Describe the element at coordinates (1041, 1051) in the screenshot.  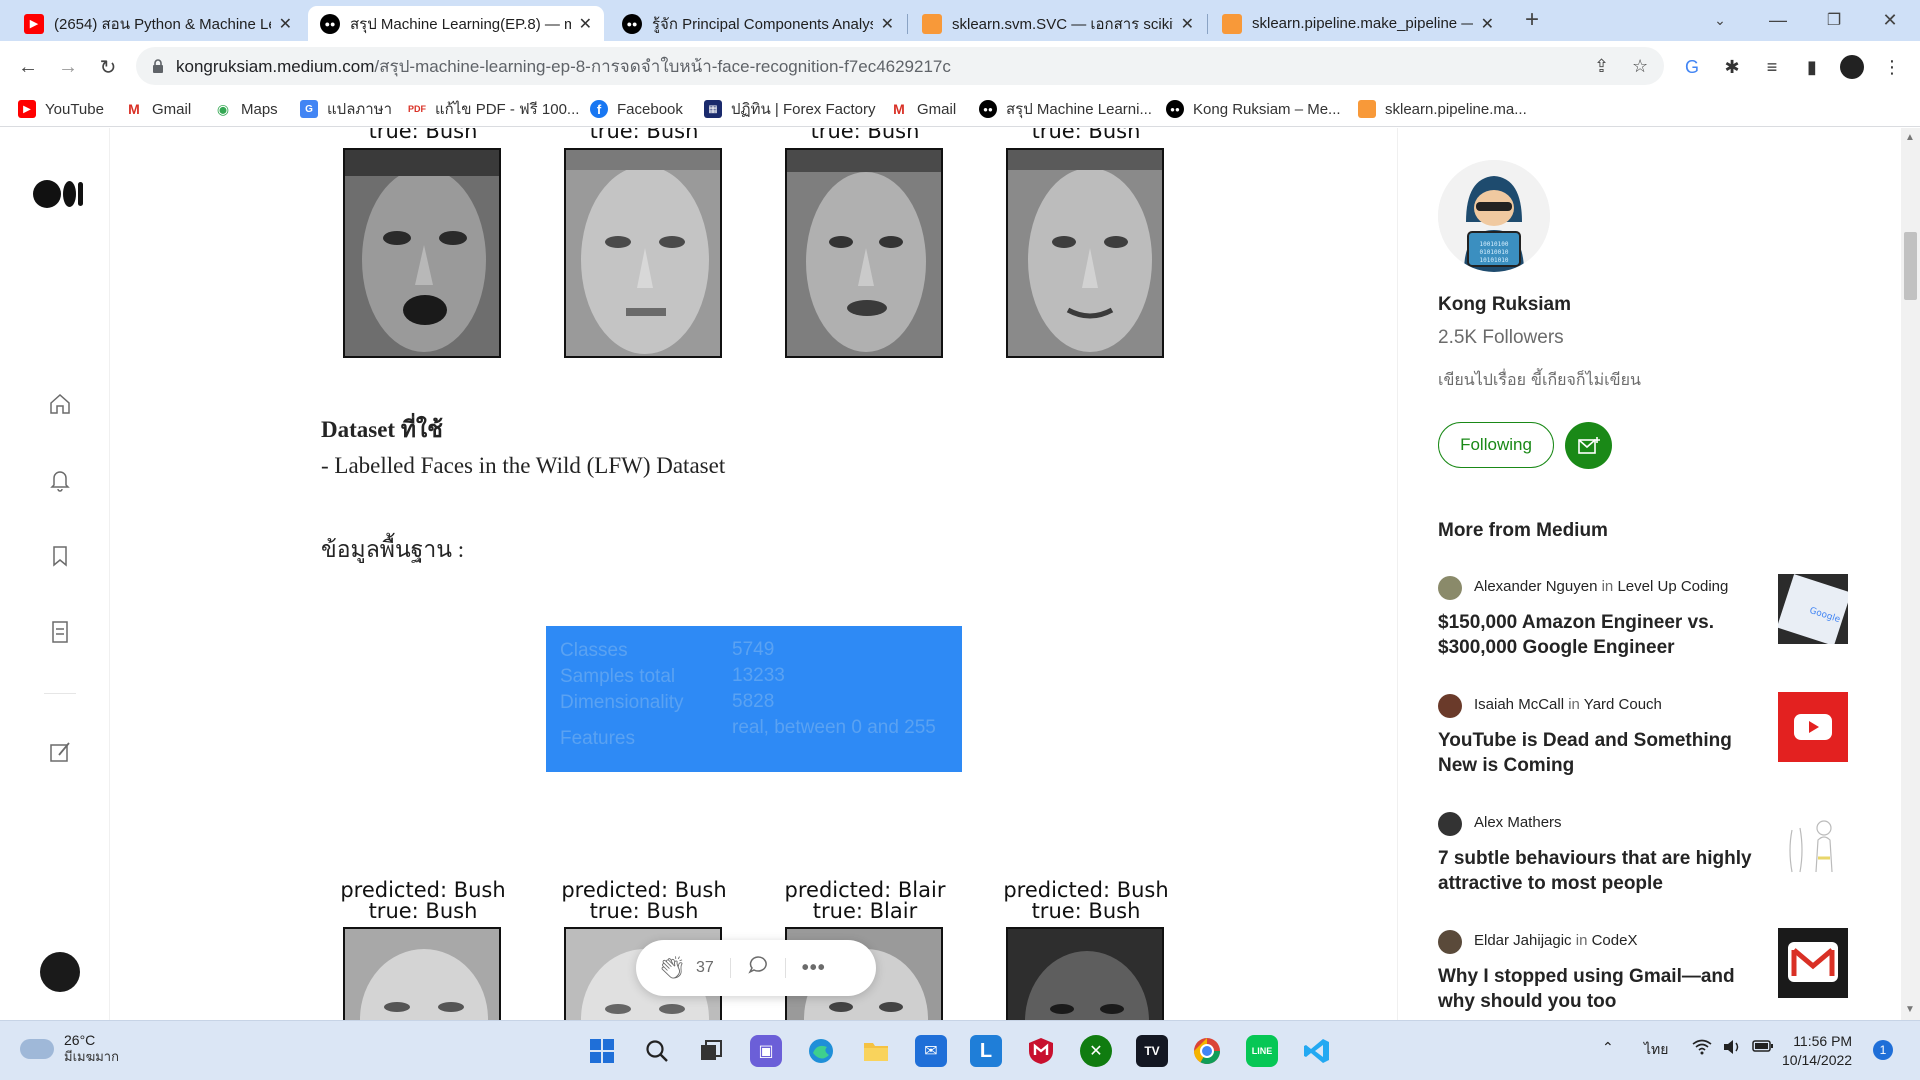
I see `mcafee-icon` at that location.